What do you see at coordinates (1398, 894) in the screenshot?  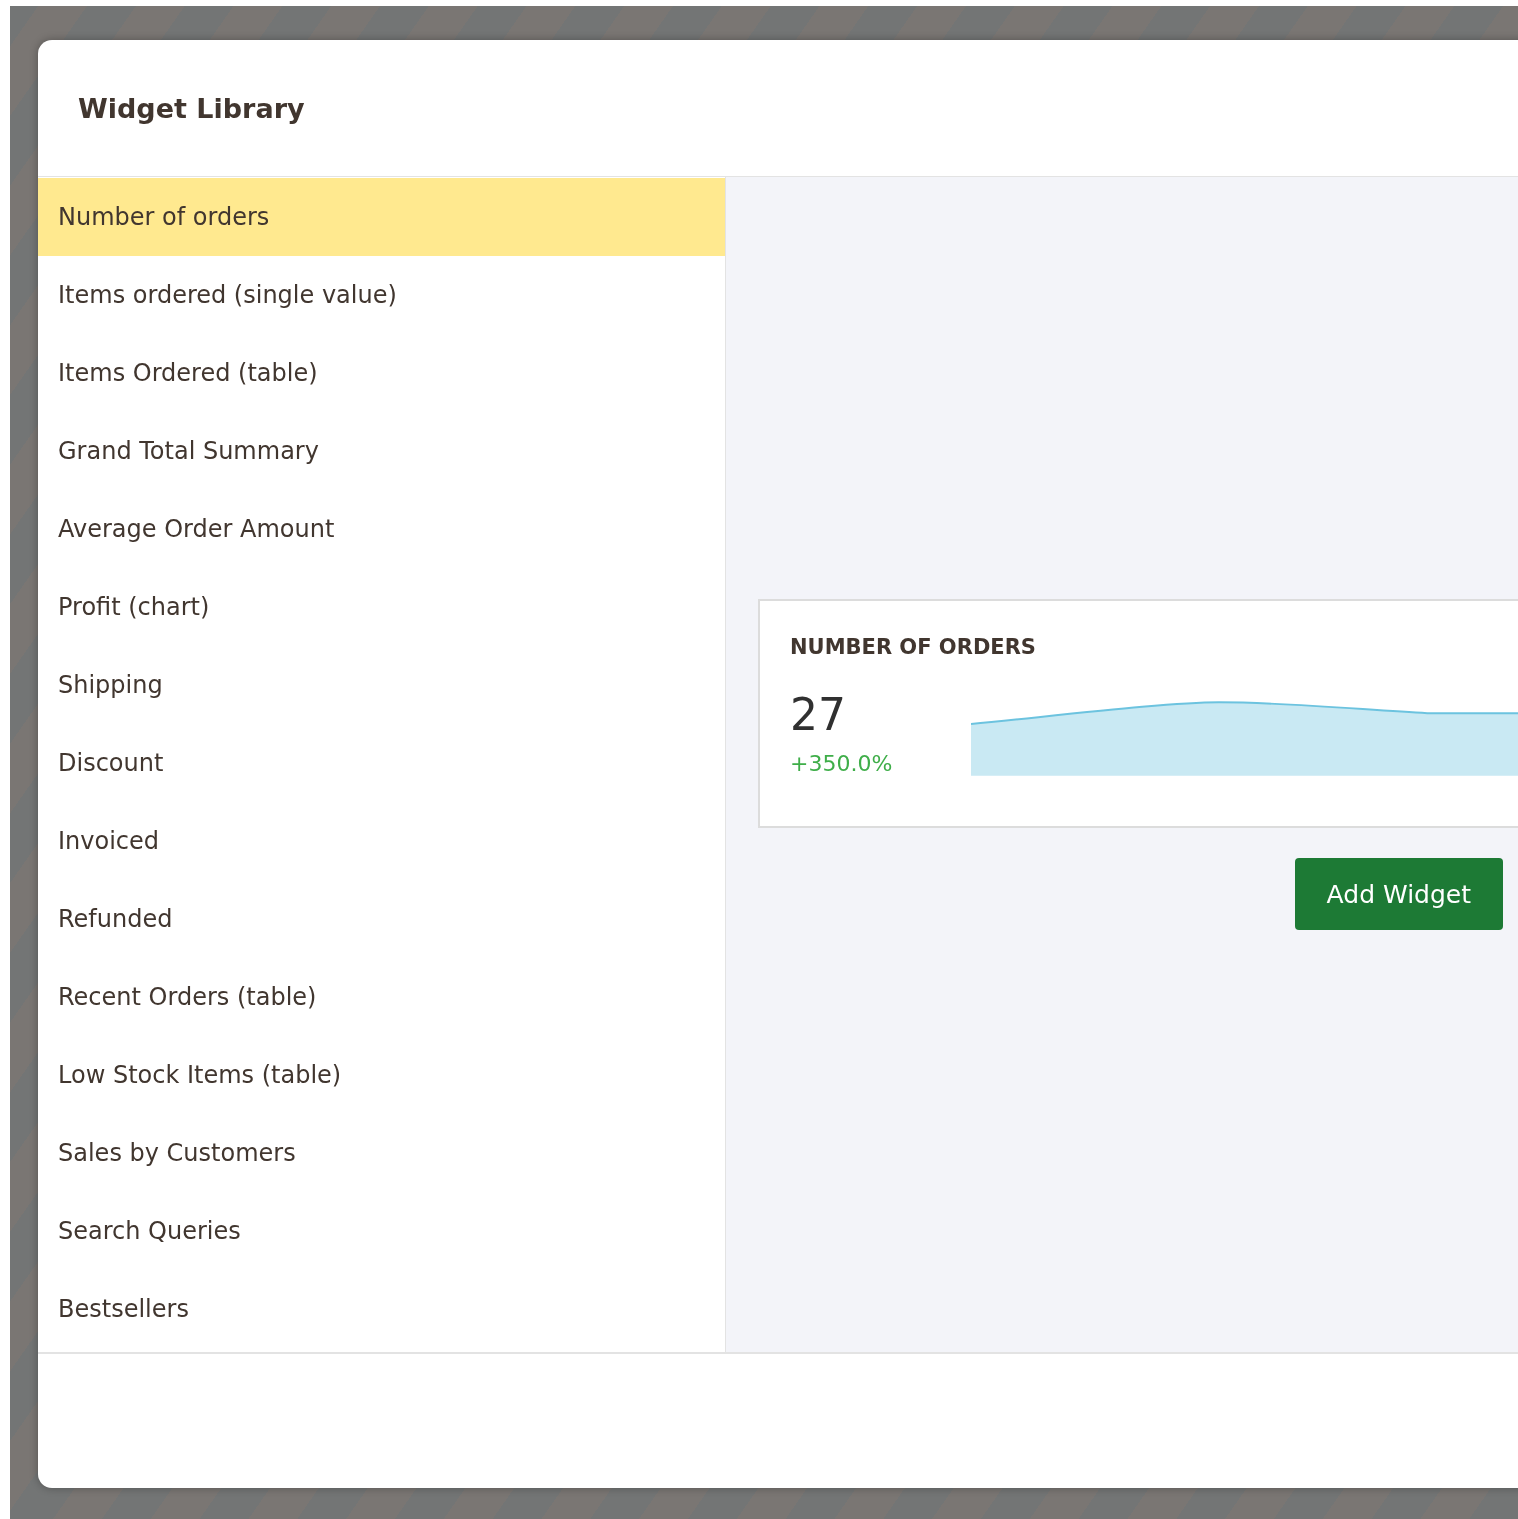 I see `add-widget-button: Add Widget` at bounding box center [1398, 894].